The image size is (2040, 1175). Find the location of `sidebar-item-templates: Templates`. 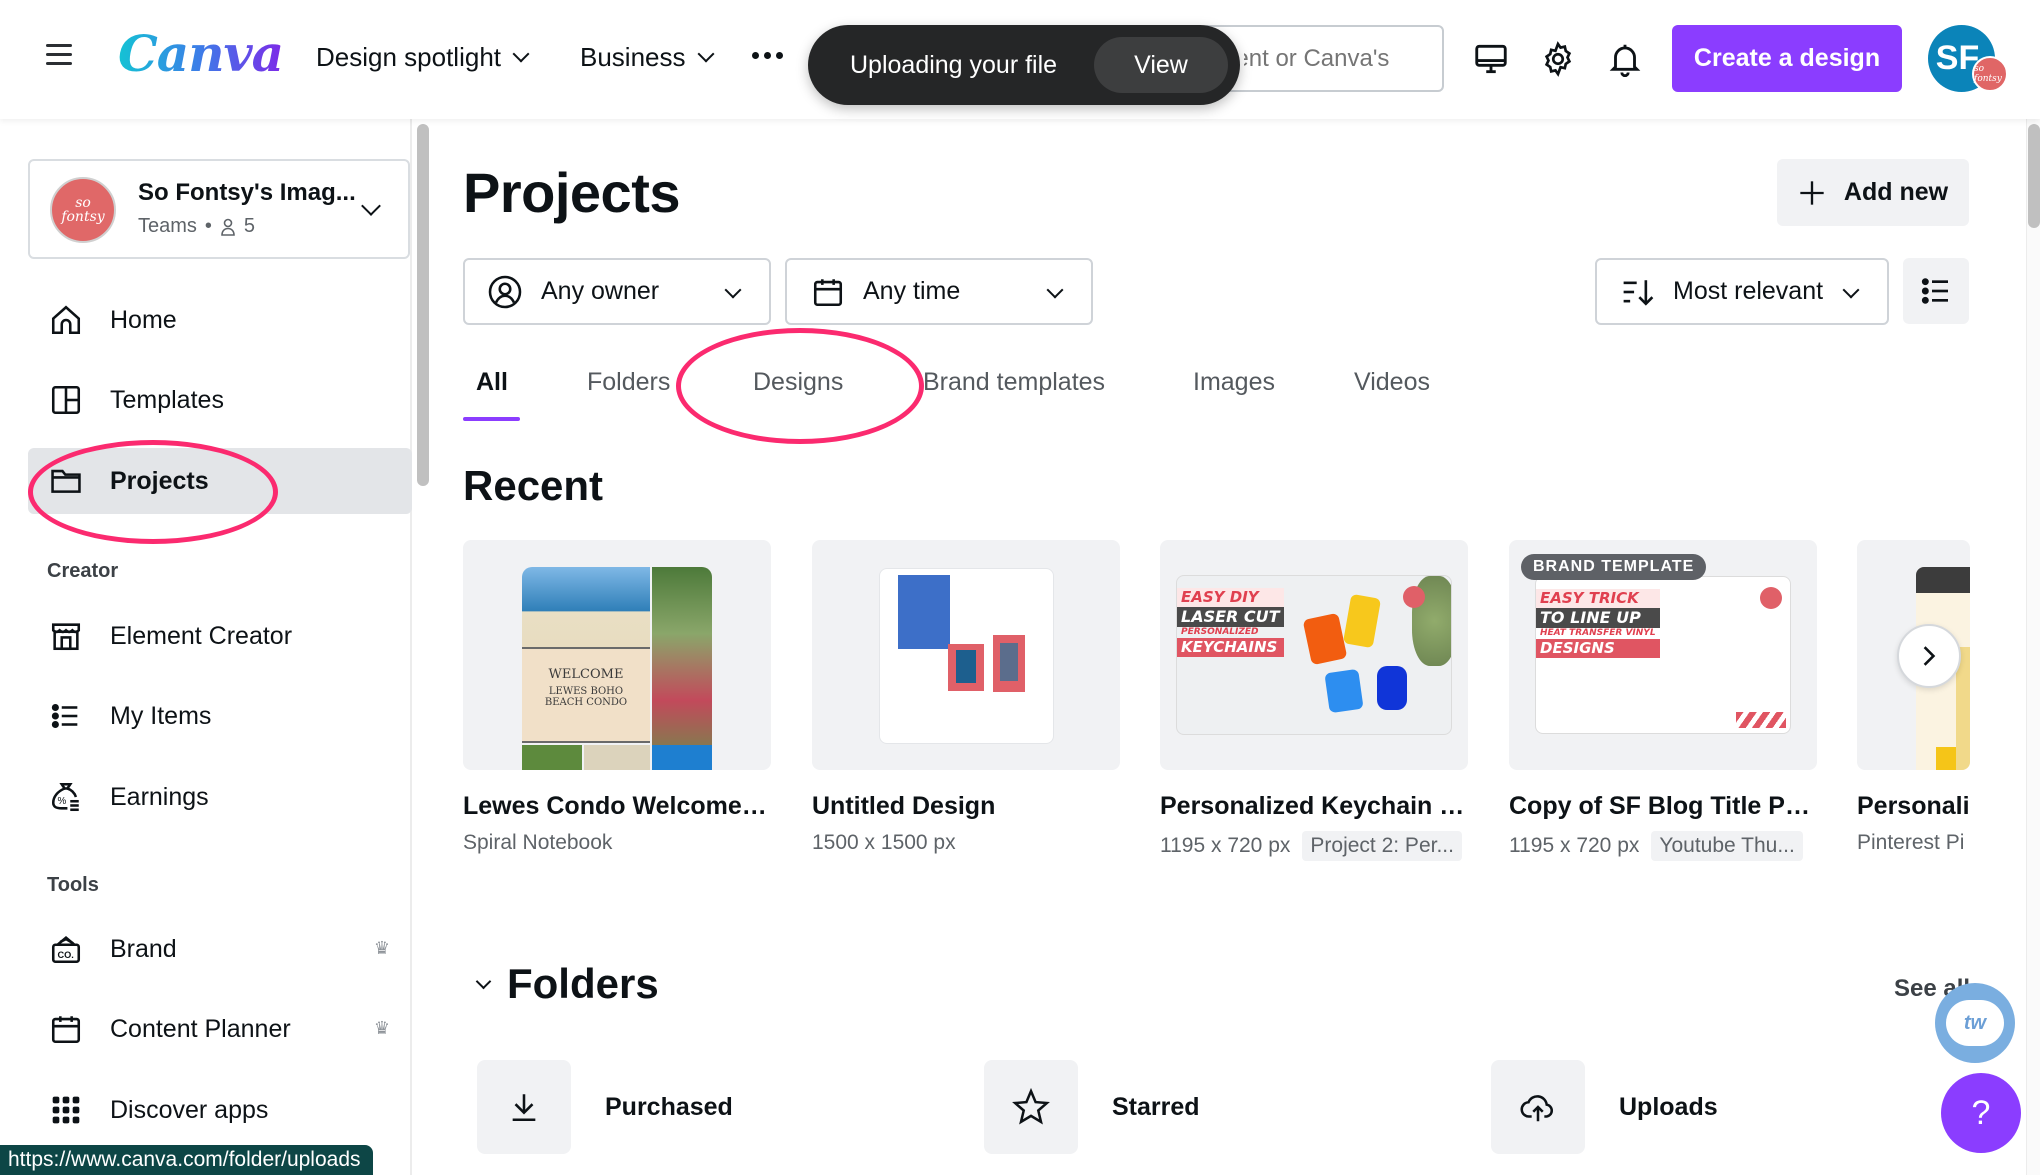

sidebar-item-templates: Templates is located at coordinates (220, 400).